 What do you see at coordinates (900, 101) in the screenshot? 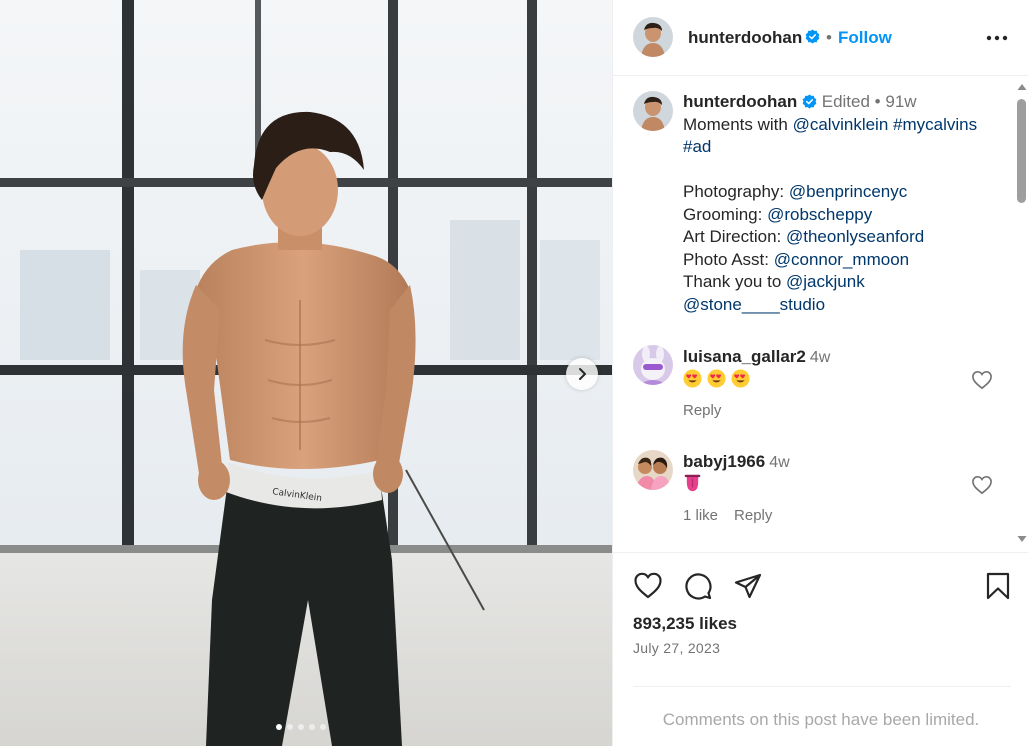
I see `caption-age: 91w` at bounding box center [900, 101].